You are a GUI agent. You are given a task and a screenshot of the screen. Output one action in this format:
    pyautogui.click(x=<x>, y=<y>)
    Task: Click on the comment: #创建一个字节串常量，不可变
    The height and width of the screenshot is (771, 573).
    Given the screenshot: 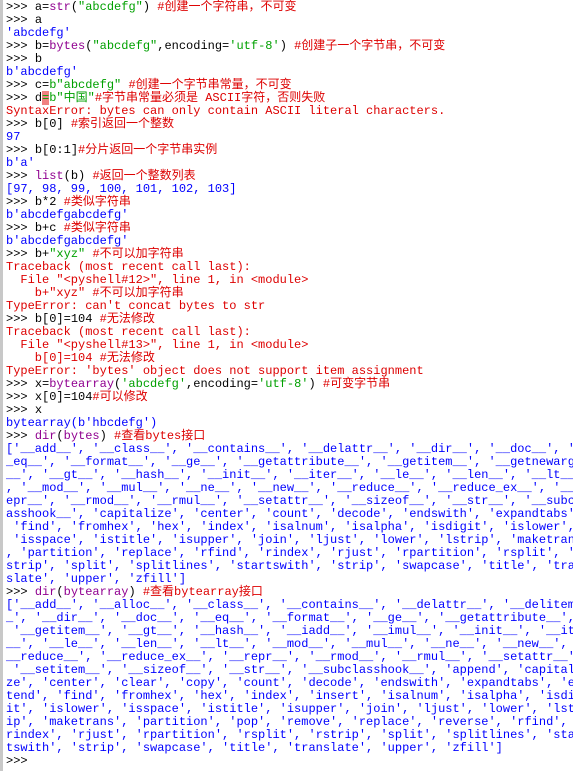 What is the action you would take?
    pyautogui.click(x=210, y=85)
    